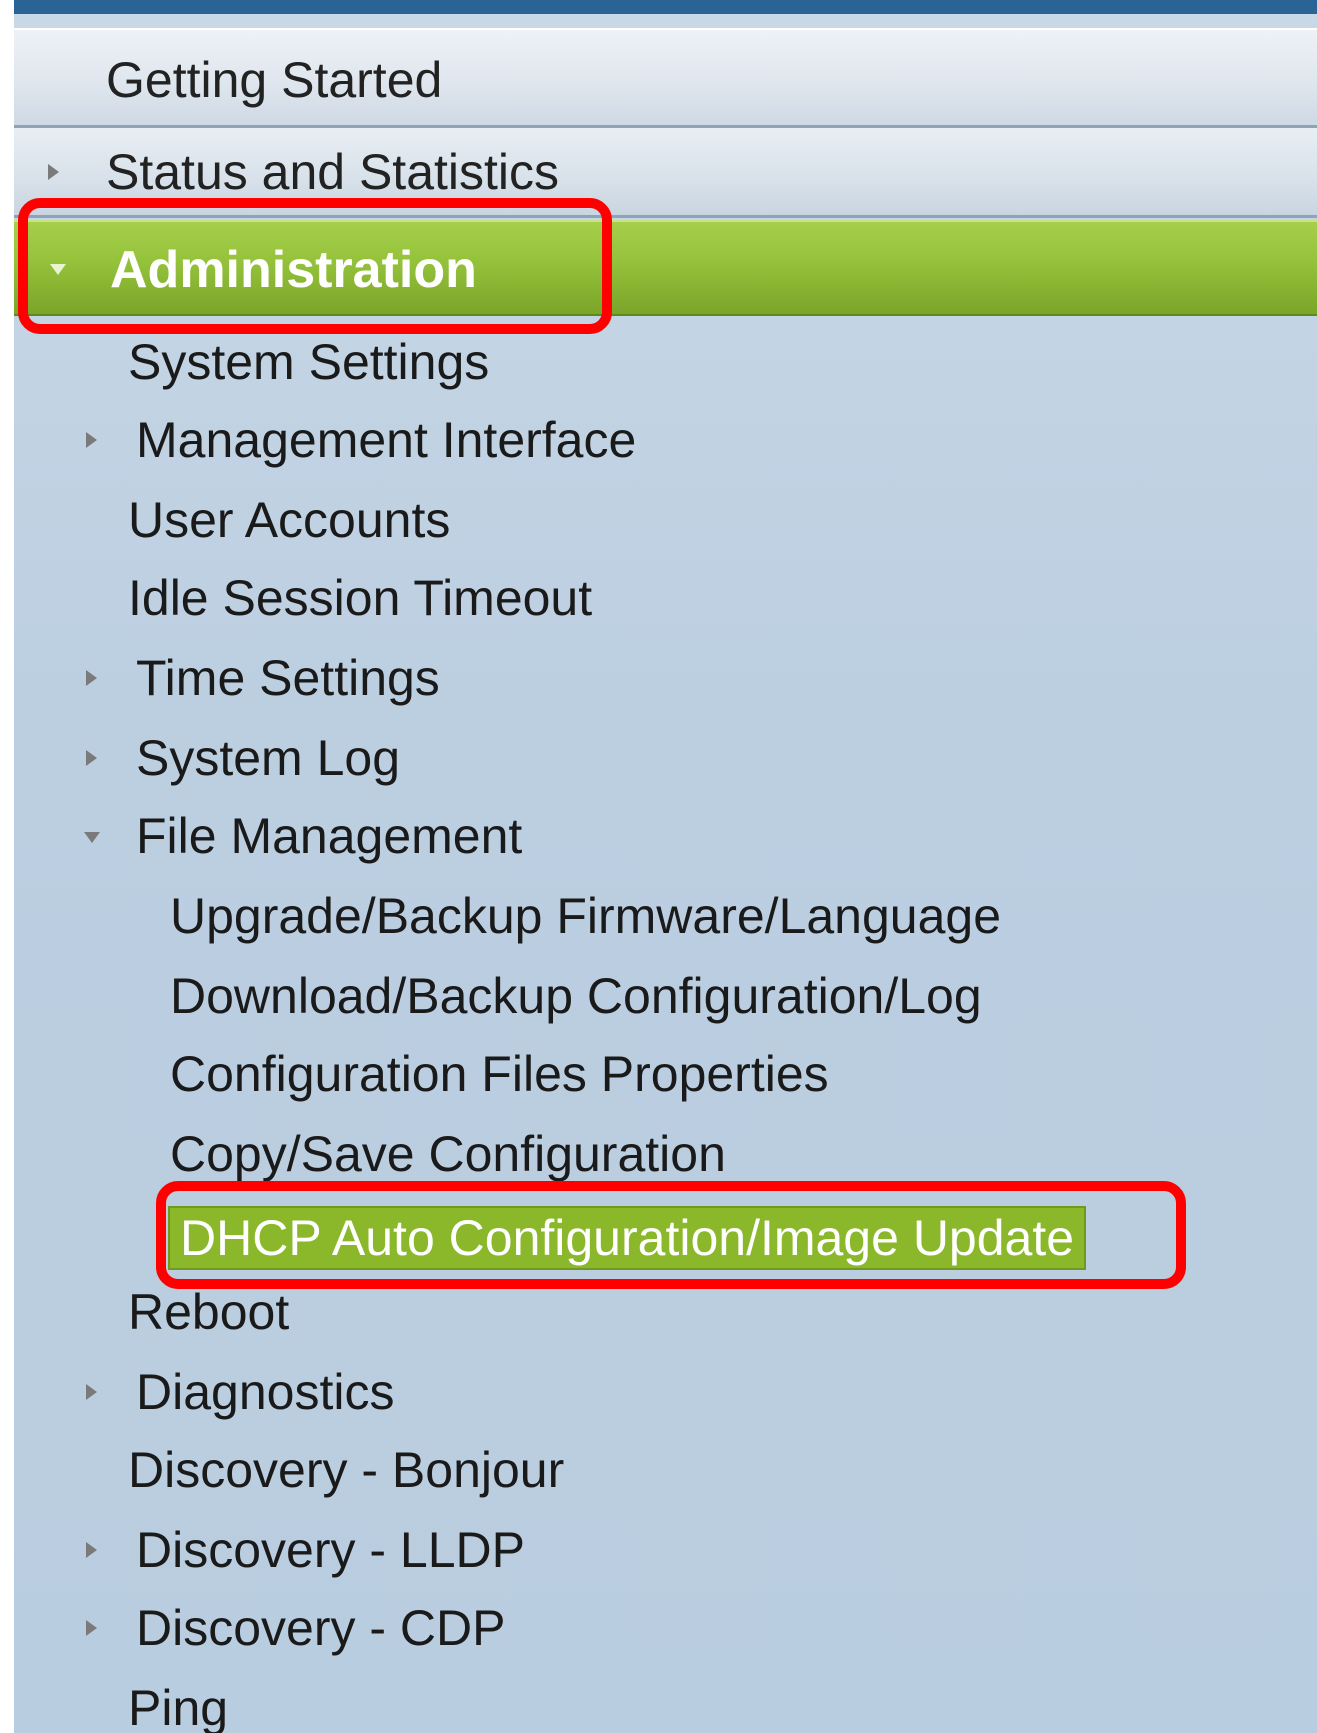 This screenshot has height=1733, width=1317. What do you see at coordinates (7, 866) in the screenshot?
I see `window-left-border` at bounding box center [7, 866].